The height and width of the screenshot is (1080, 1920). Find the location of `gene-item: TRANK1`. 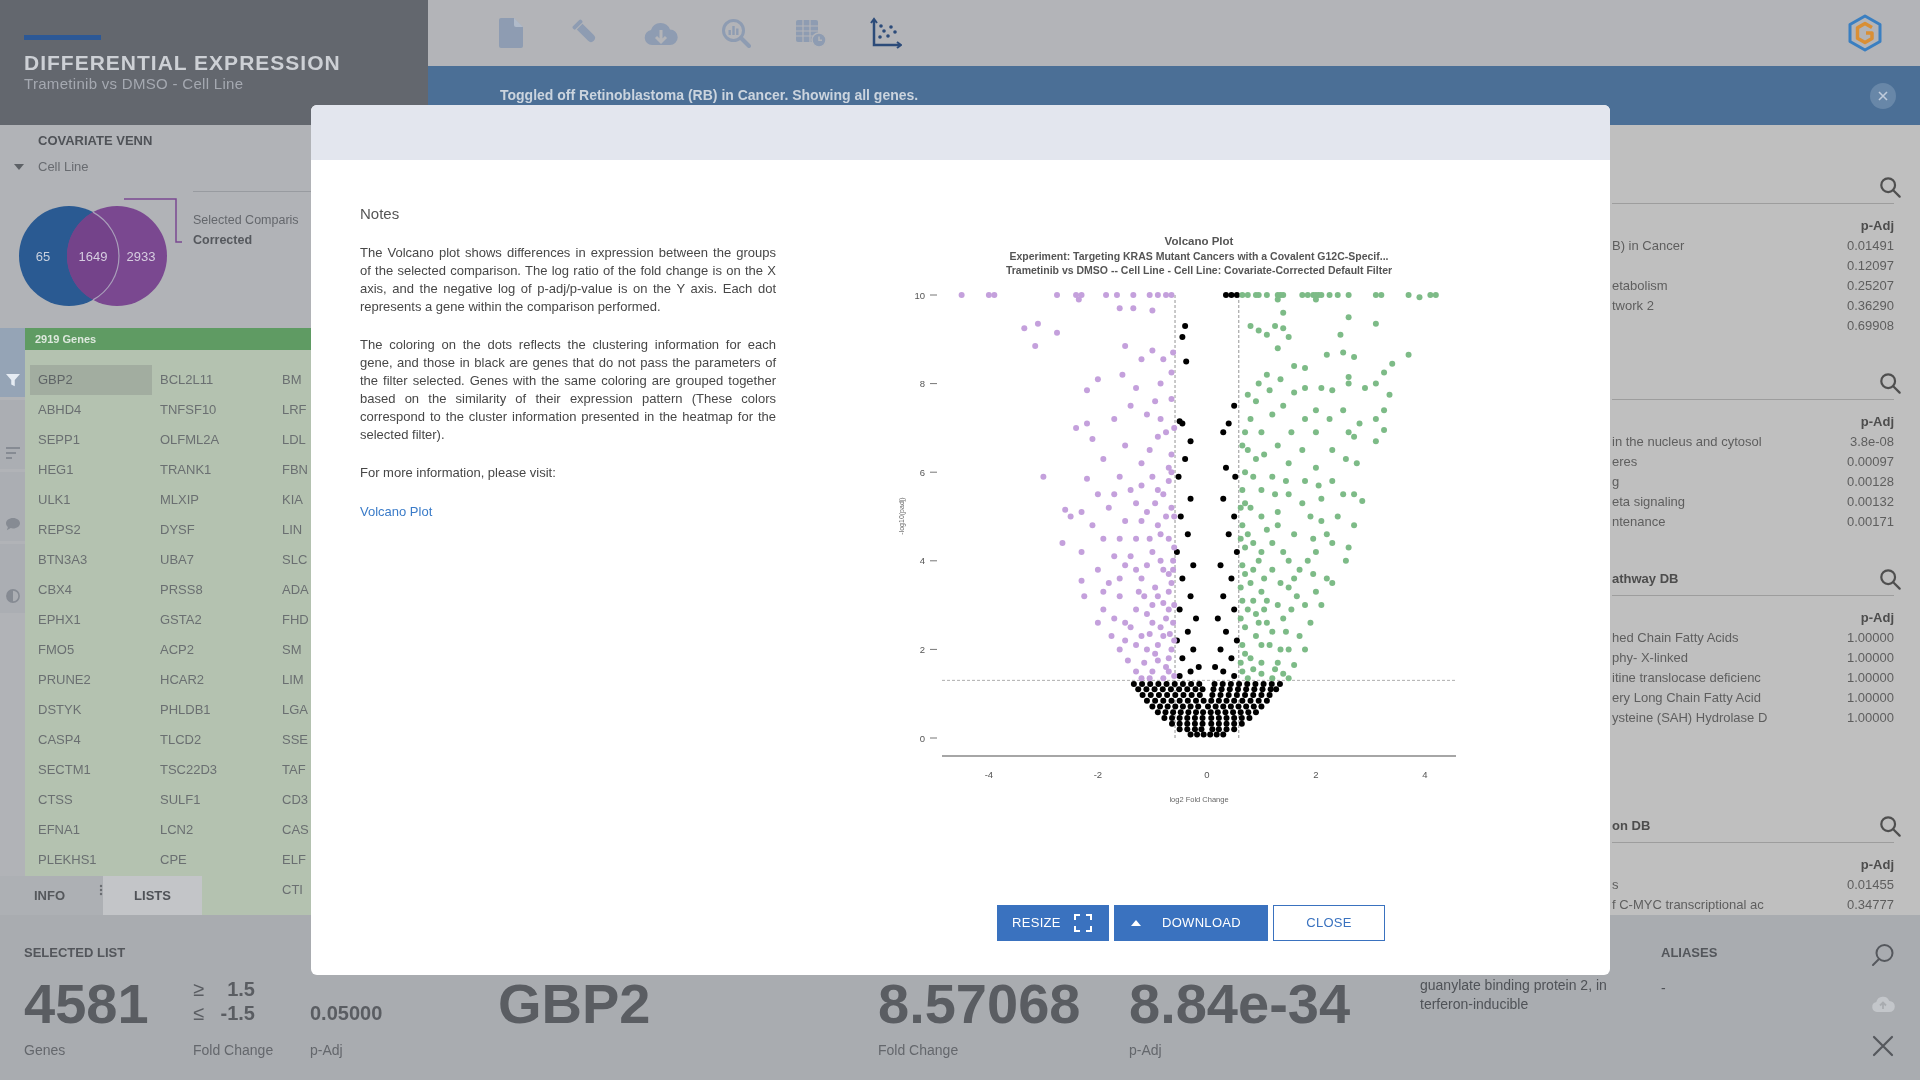

gene-item: TRANK1 is located at coordinates (186, 470).